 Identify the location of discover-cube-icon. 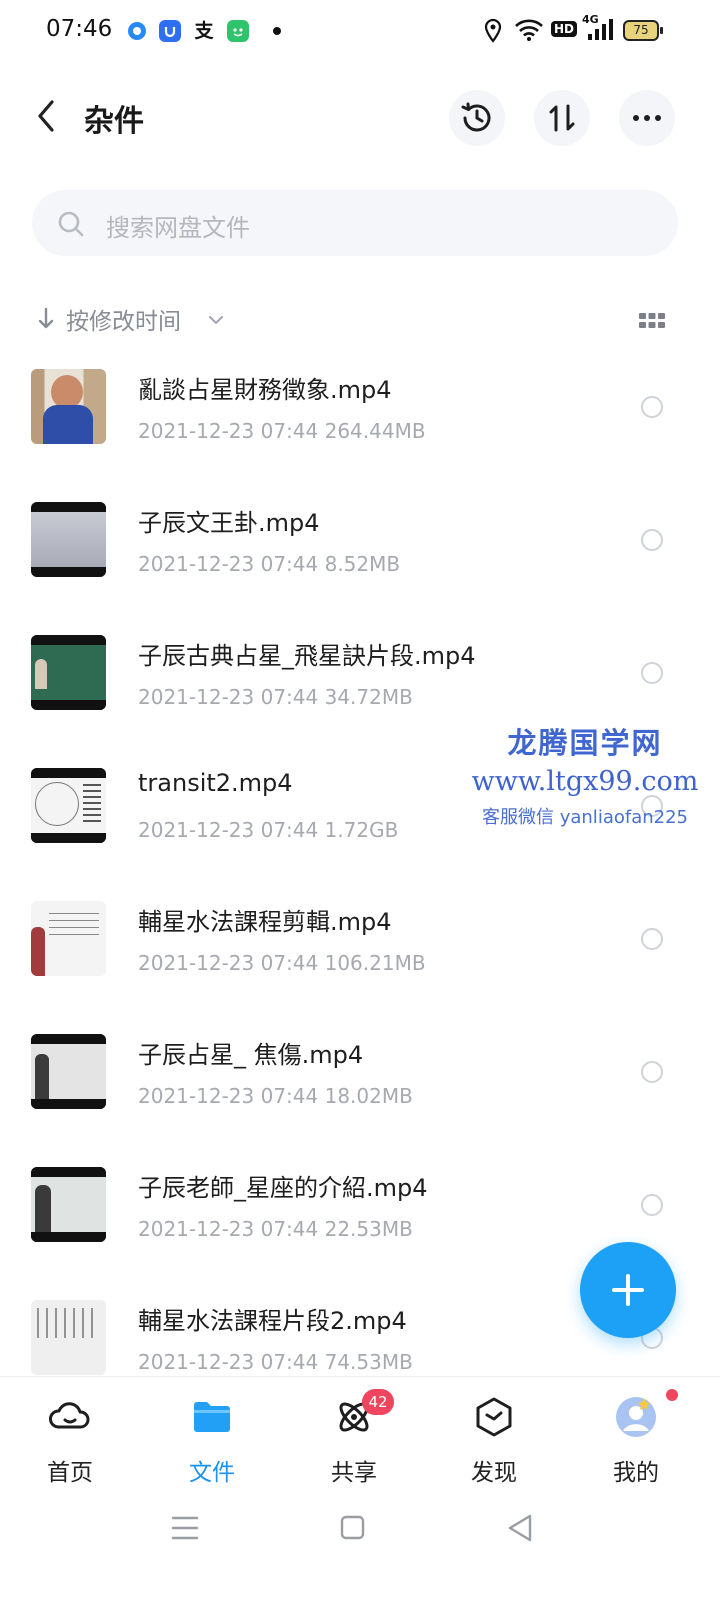
(494, 1417).